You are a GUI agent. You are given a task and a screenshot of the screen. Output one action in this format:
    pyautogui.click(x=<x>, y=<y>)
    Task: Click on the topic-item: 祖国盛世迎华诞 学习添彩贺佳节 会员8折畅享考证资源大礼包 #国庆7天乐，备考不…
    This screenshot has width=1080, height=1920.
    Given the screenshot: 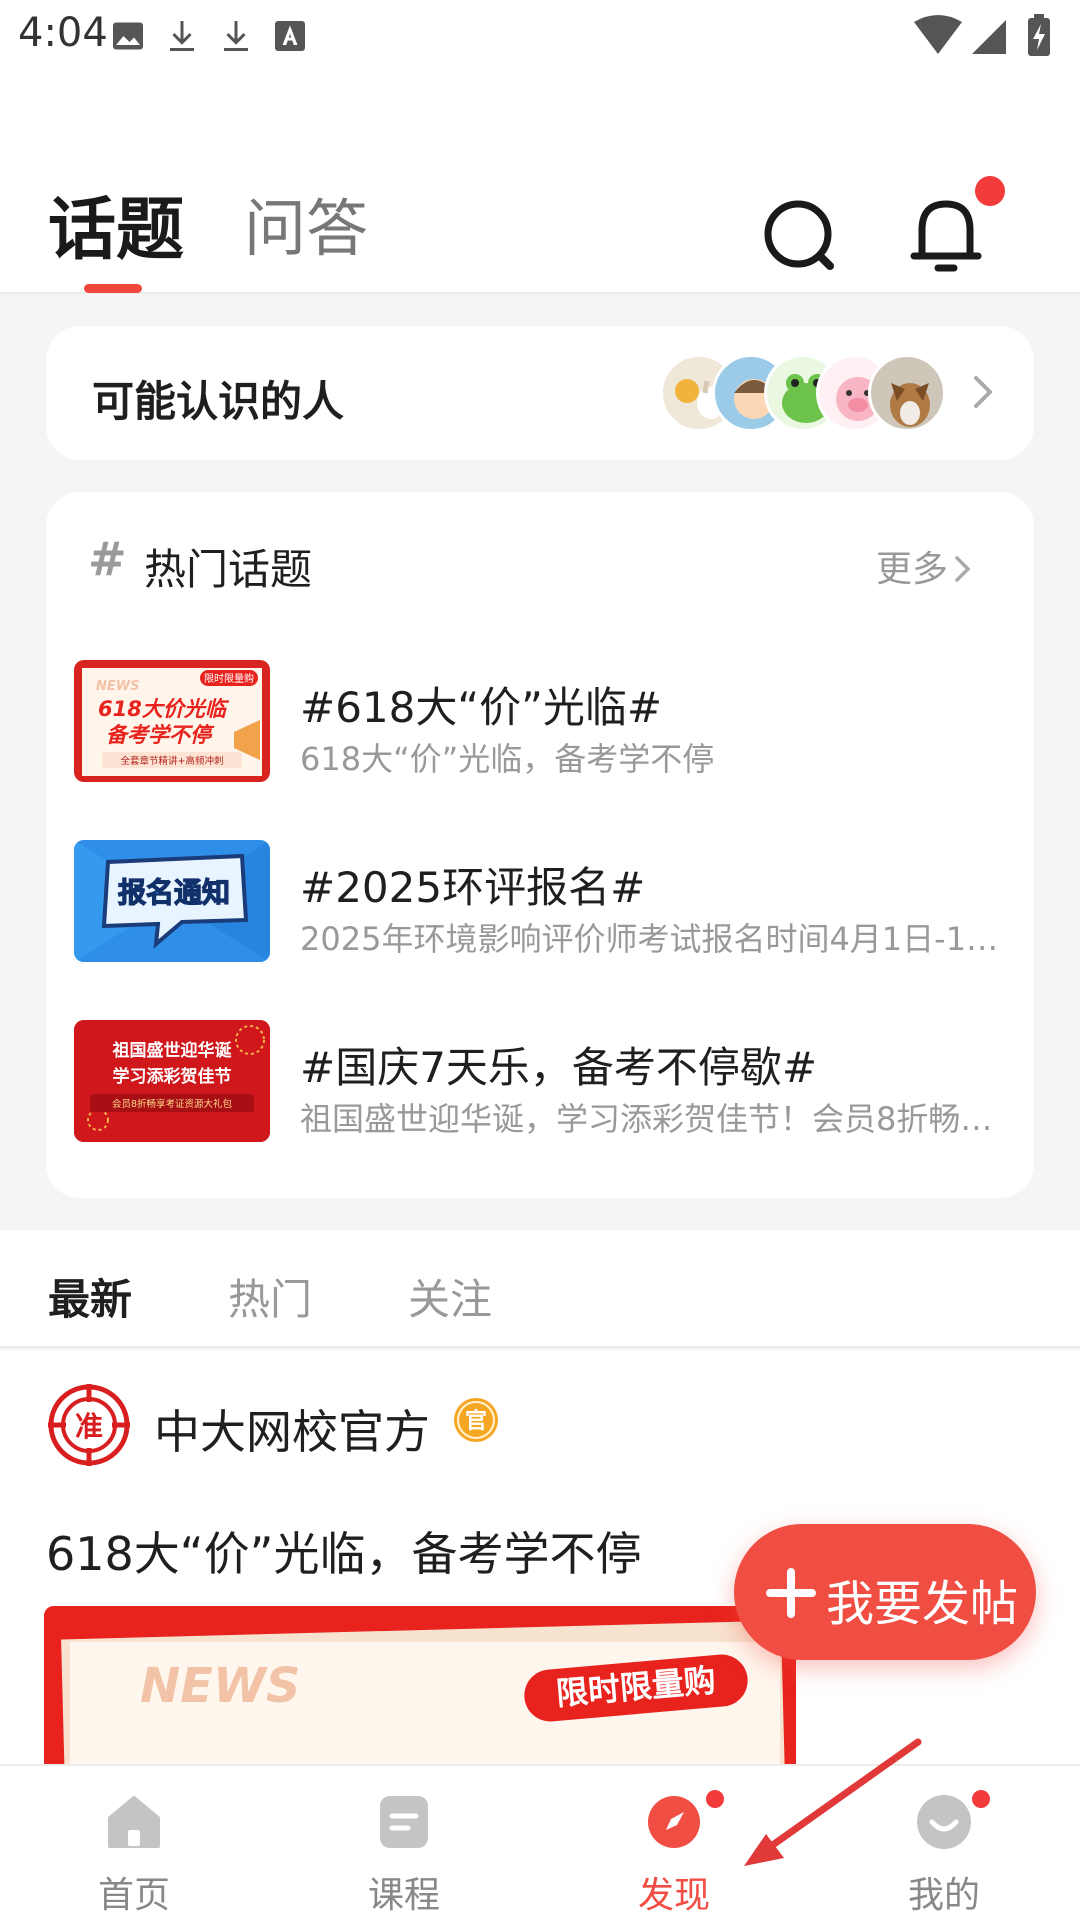 What is the action you would take?
    pyautogui.click(x=544, y=1081)
    